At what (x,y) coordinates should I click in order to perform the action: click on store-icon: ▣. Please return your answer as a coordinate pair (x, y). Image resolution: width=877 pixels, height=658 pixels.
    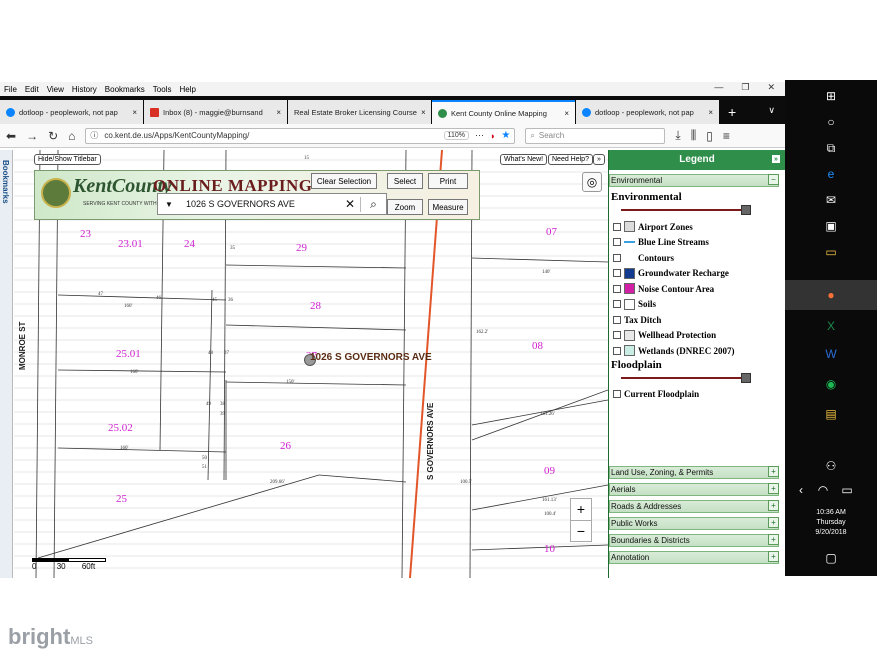
    Looking at the image, I should click on (831, 226).